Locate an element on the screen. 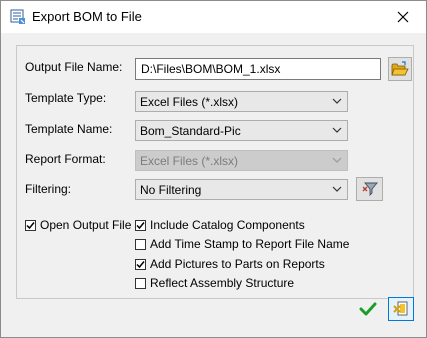  window-title: Export BOM to File is located at coordinates (87, 16).